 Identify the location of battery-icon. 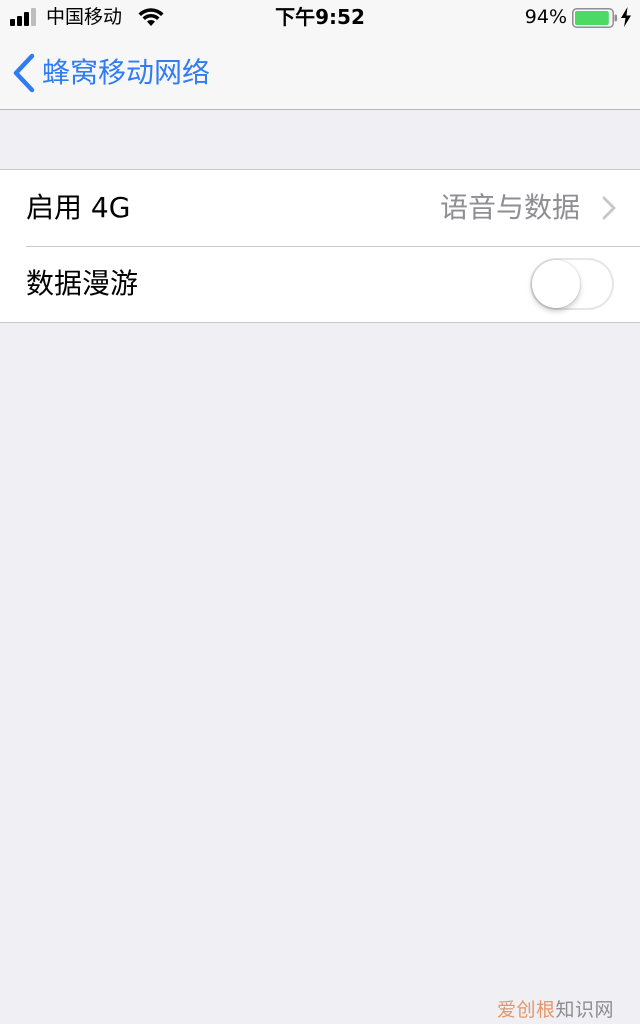
(594, 18).